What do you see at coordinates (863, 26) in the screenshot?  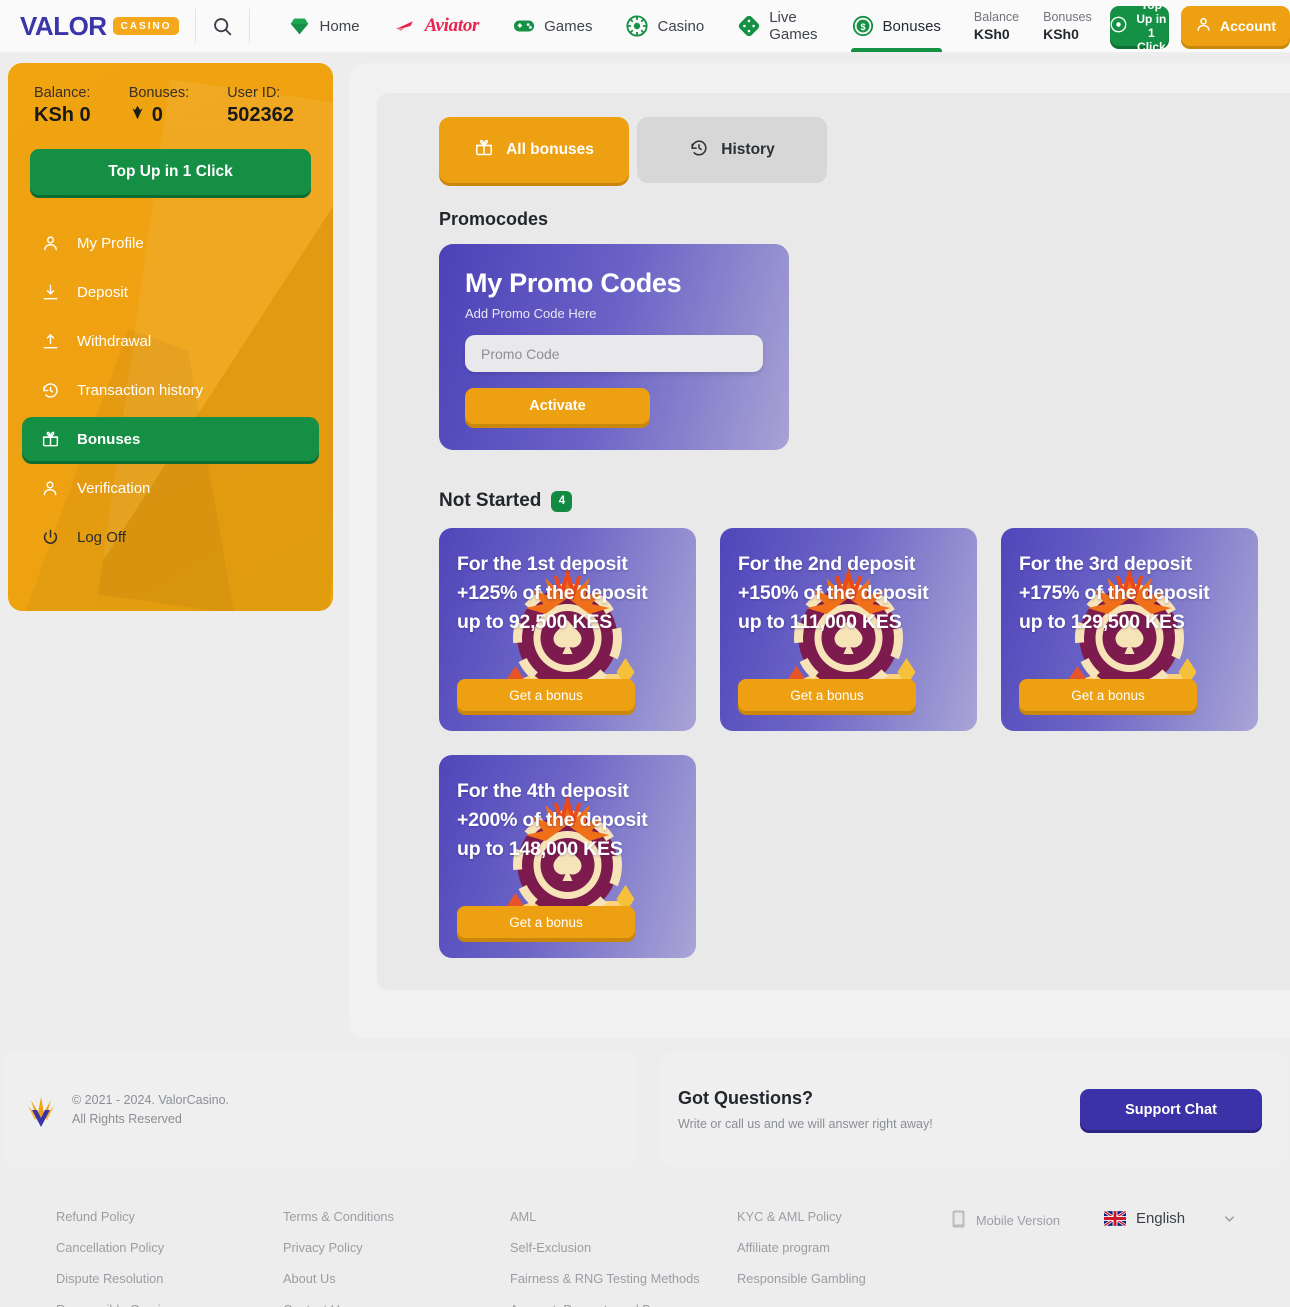 I see `dollar-coin-icon: $` at bounding box center [863, 26].